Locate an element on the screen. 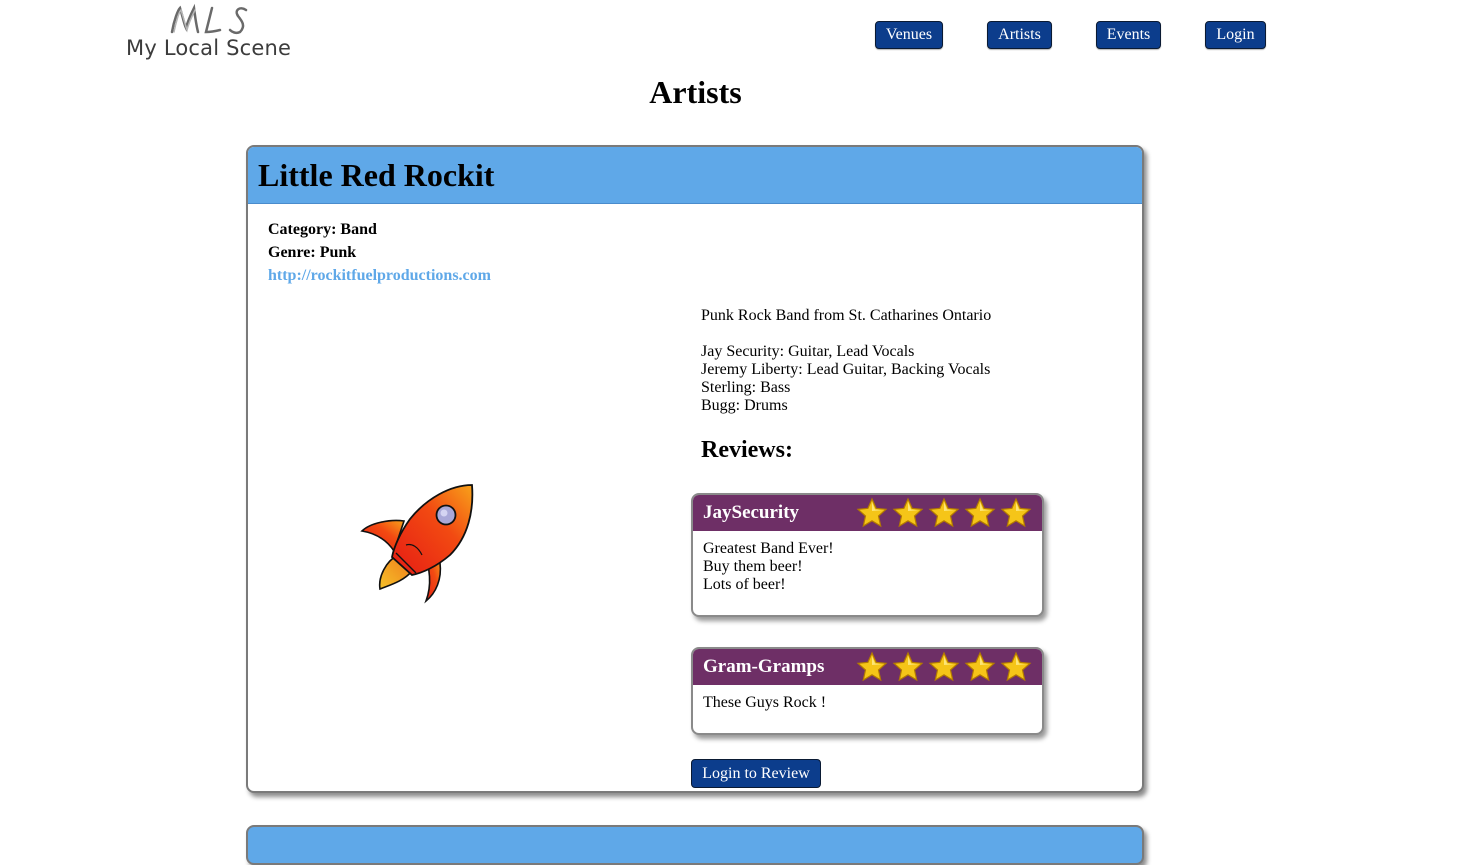 This screenshot has height=865, width=1463. nav-venues-button: Venues is located at coordinates (909, 35).